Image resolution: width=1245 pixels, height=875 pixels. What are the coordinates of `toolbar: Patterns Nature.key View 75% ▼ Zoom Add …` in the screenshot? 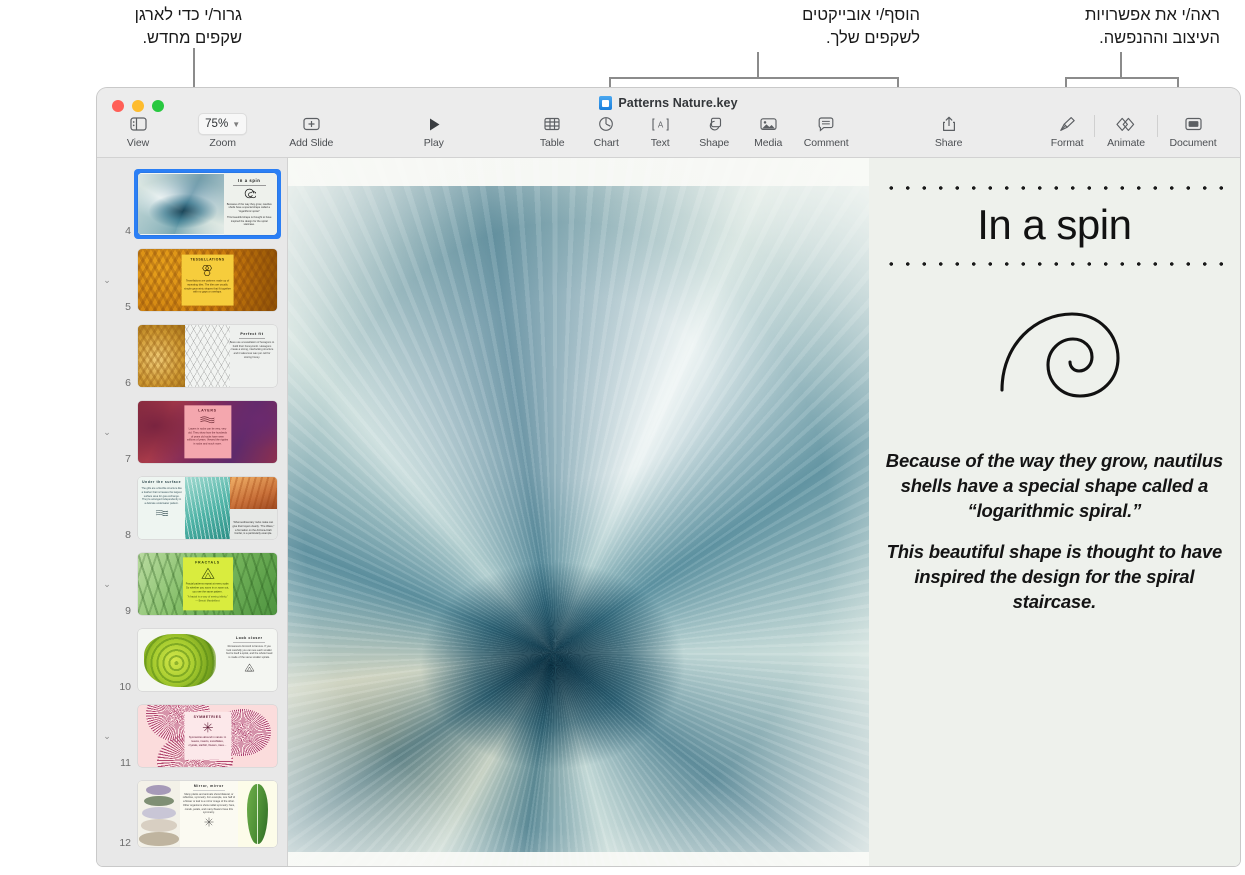 It's located at (668, 123).